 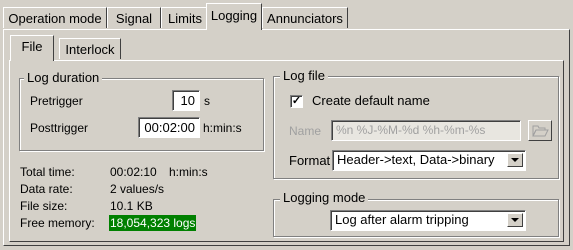 What do you see at coordinates (90, 48) in the screenshot?
I see `subtab-interlock: Interlock` at bounding box center [90, 48].